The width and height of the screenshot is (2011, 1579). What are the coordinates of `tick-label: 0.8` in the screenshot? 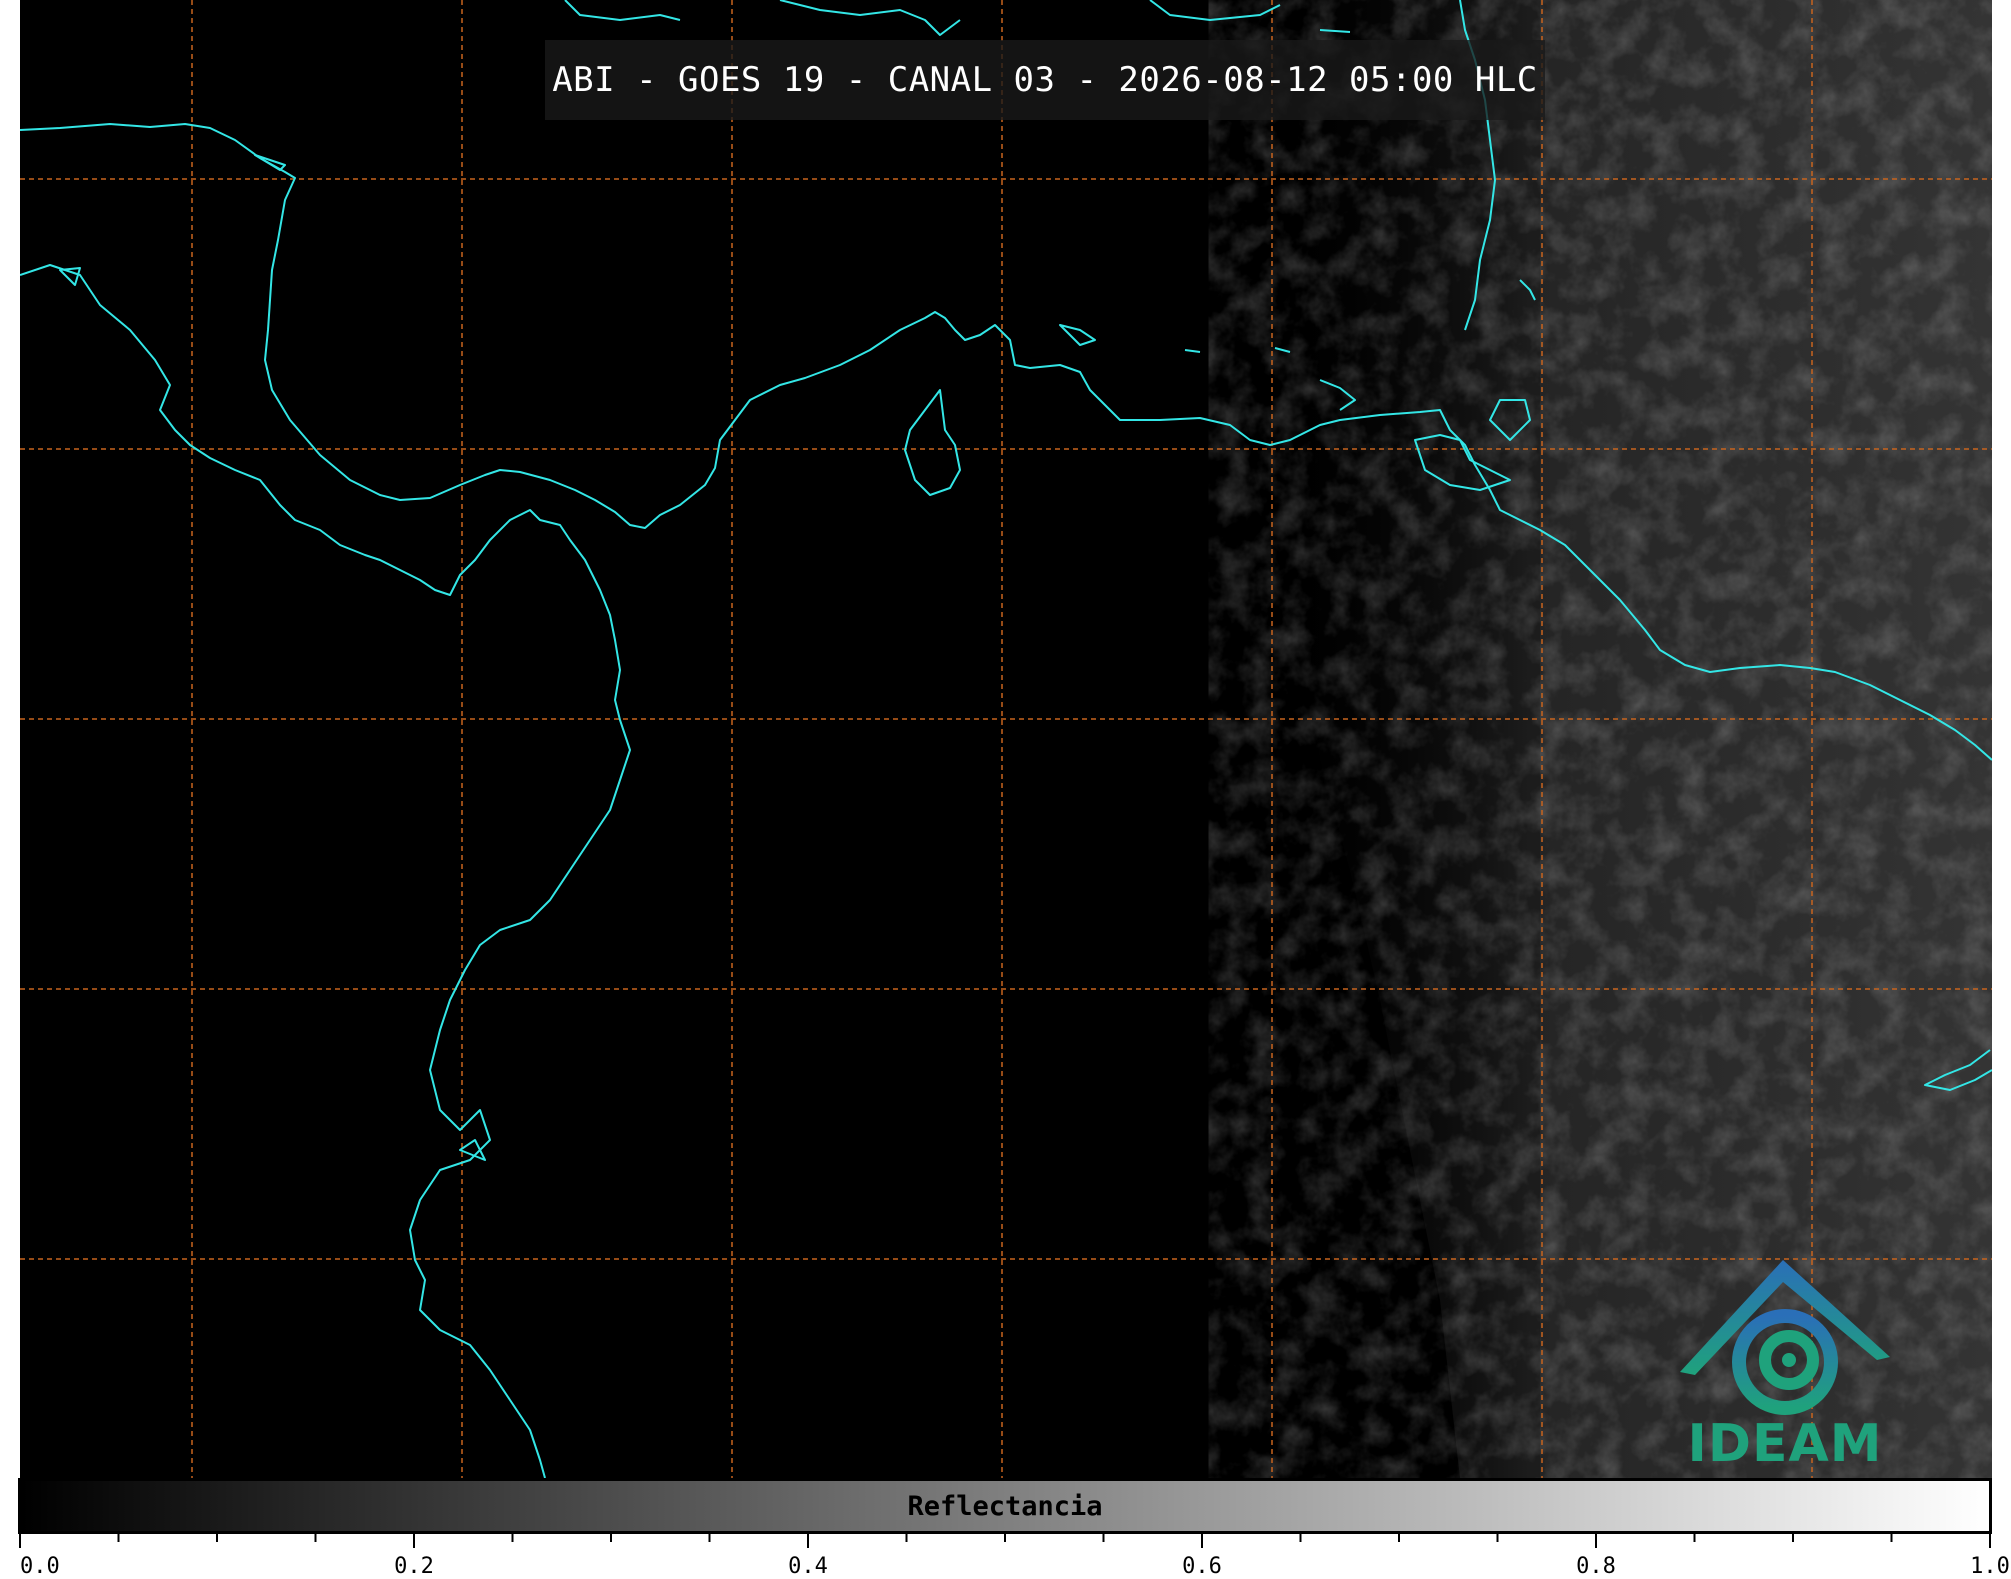 It's located at (1596, 1566).